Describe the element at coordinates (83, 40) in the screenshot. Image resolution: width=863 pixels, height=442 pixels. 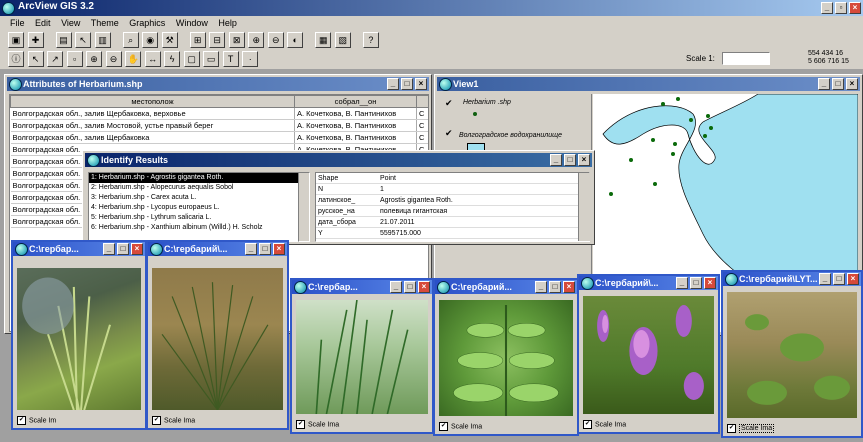
I see `edit-legend-icon: ↖` at that location.